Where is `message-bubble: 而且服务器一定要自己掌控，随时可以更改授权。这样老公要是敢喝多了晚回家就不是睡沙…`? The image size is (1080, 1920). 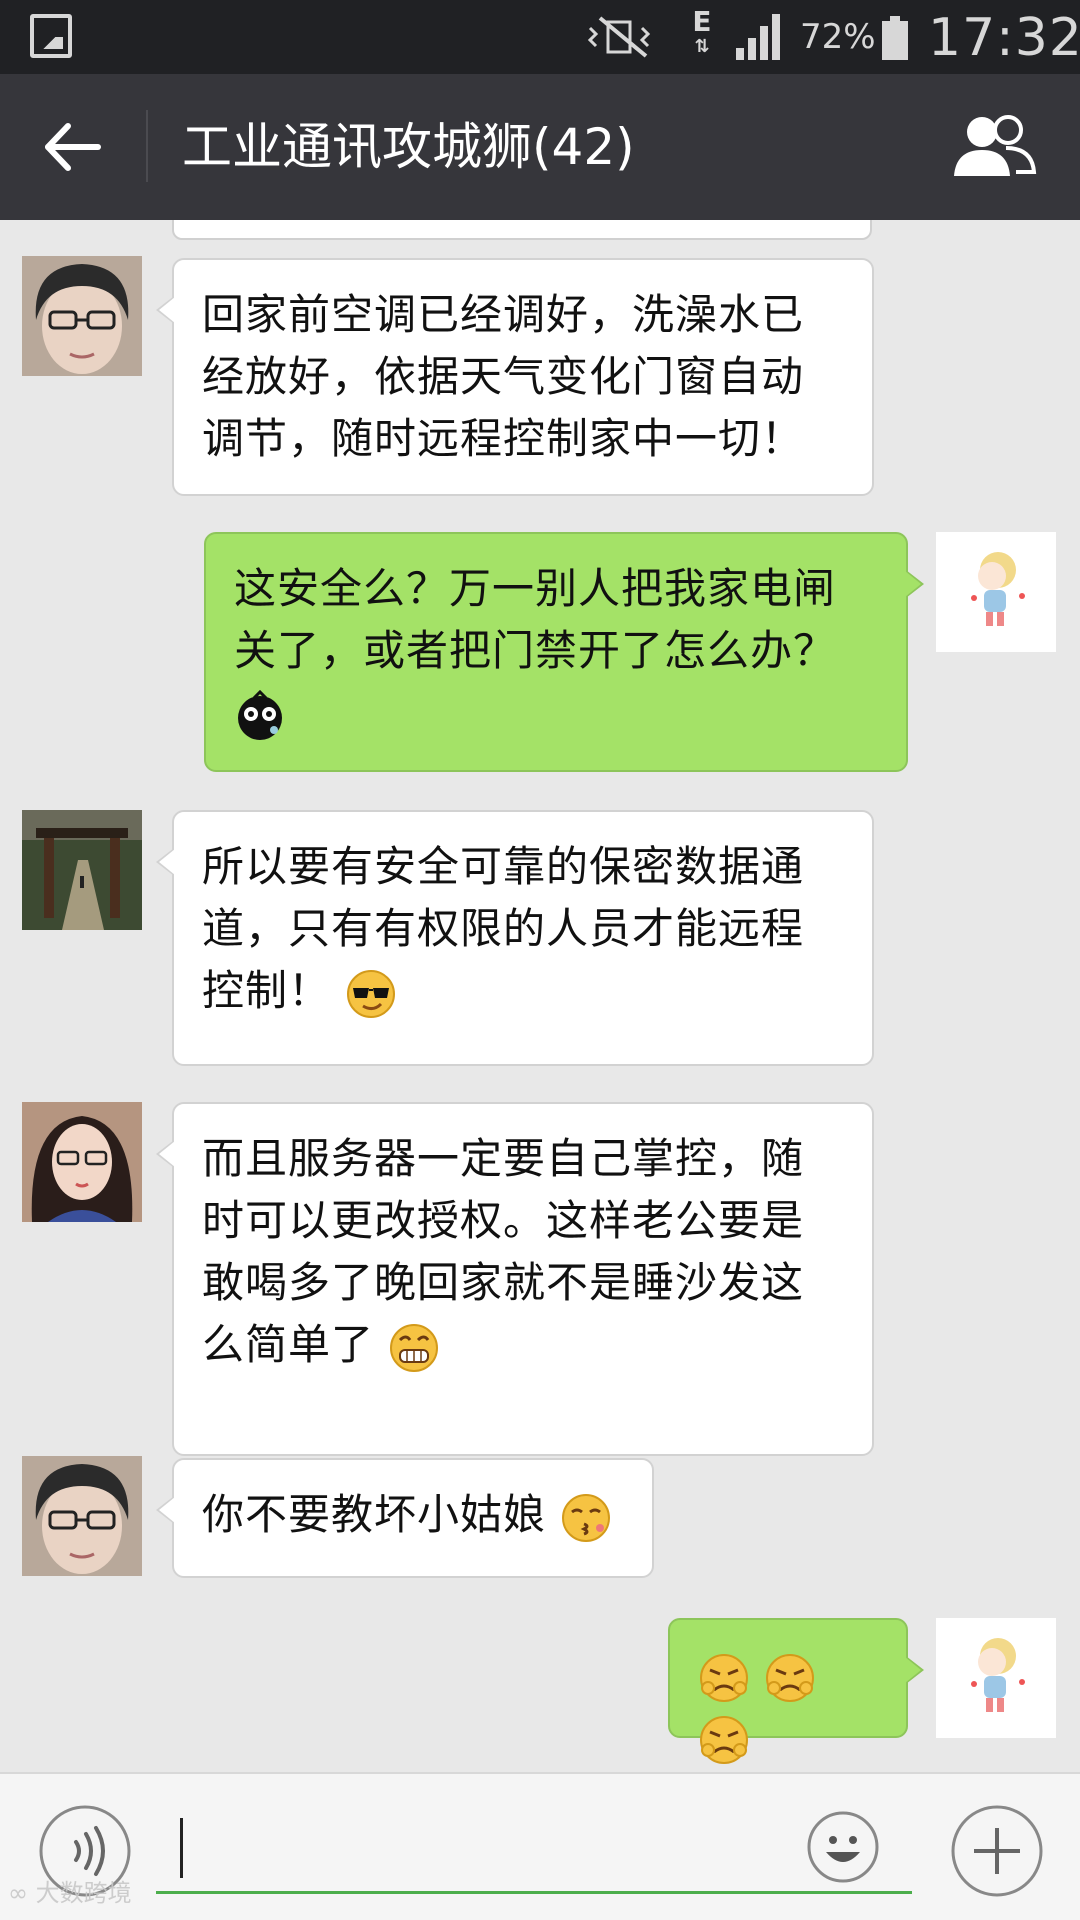
message-bubble: 而且服务器一定要自己掌控，随时可以更改授权。这样老公要是敢喝多了晚回家就不是睡沙… is located at coordinates (515, 1279).